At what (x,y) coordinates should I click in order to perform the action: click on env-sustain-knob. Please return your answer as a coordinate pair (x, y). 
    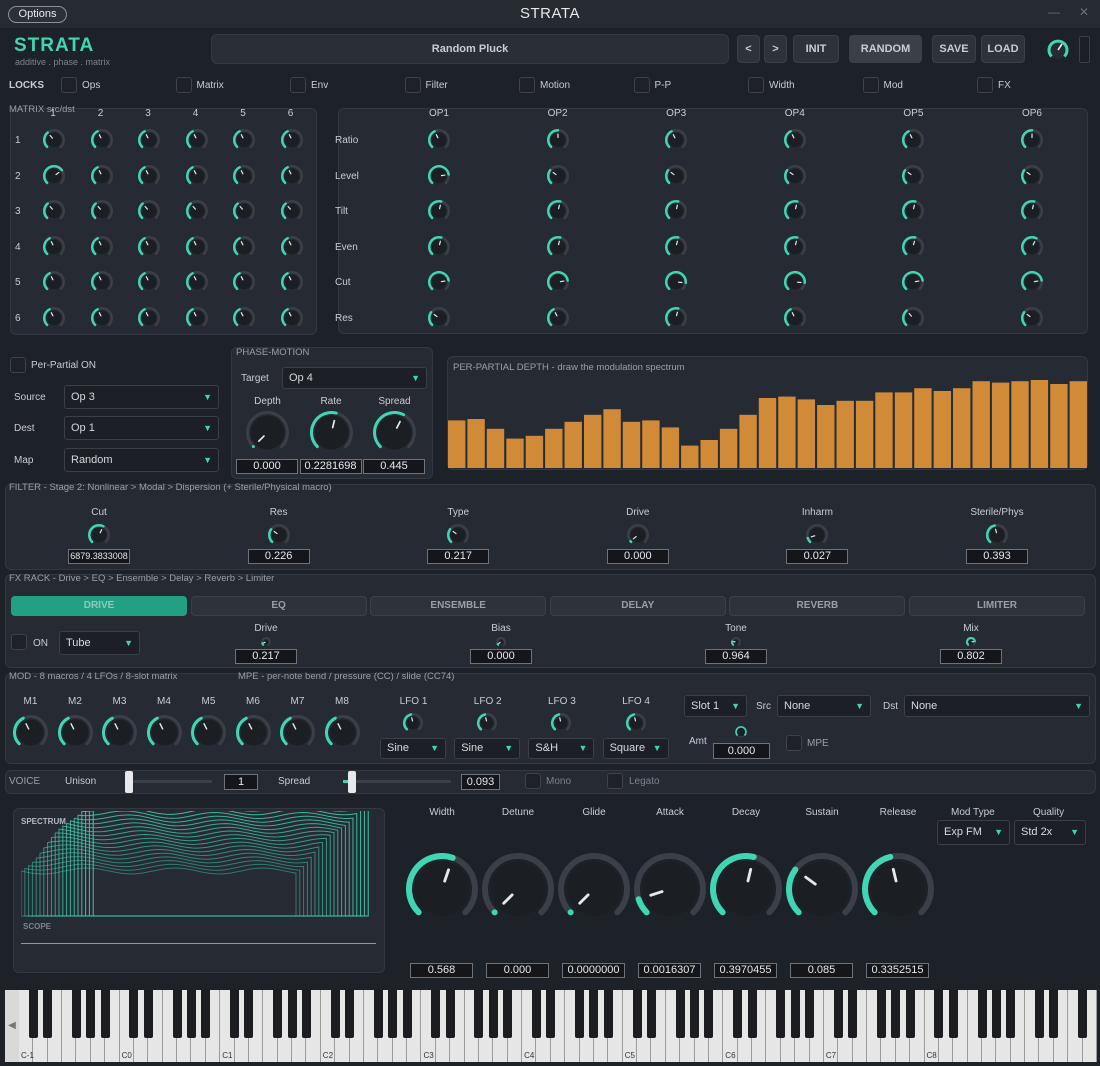
    Looking at the image, I should click on (822, 889).